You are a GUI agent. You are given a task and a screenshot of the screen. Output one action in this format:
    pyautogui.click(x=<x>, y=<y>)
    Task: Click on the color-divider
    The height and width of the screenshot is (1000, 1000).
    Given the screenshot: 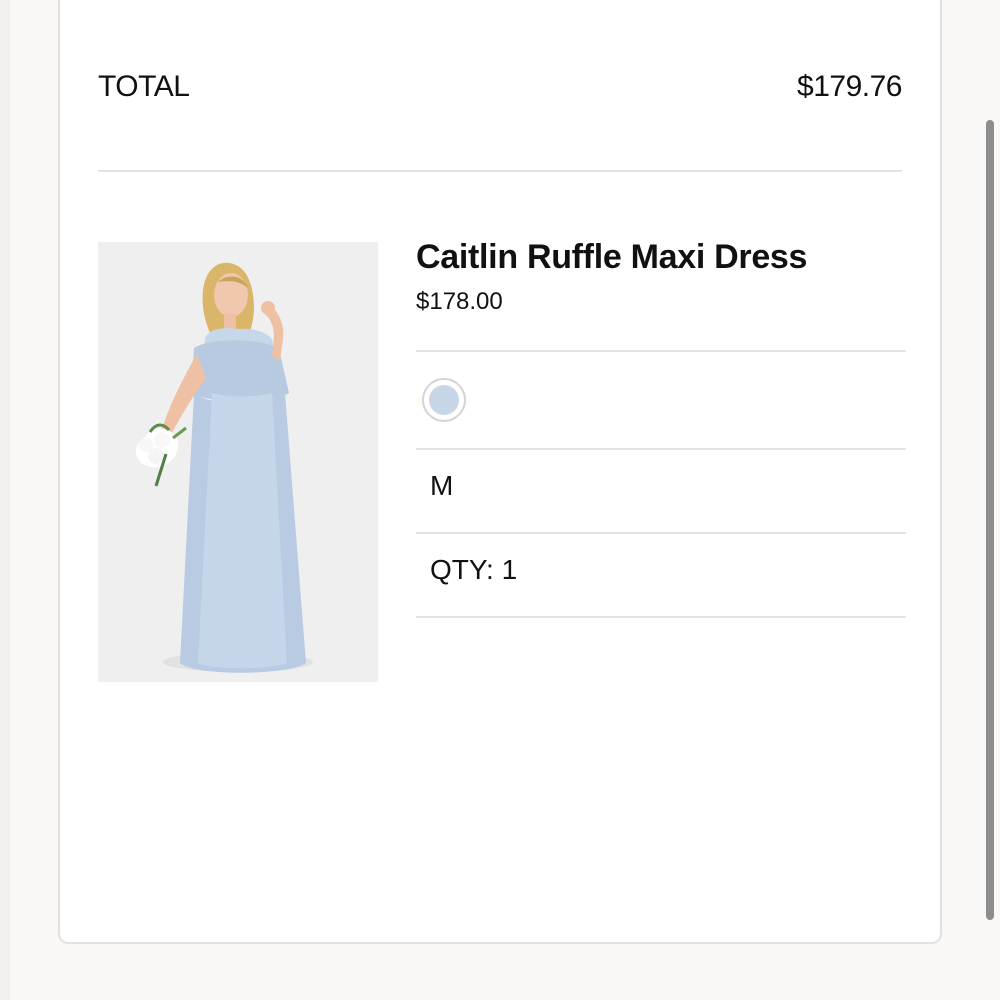 What is the action you would take?
    pyautogui.click(x=661, y=449)
    